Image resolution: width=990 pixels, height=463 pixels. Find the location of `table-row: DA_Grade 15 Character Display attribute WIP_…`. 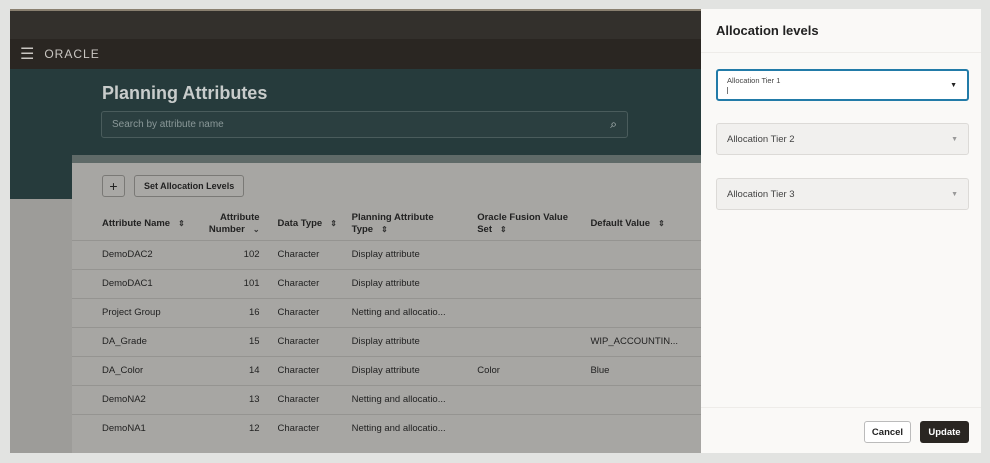

table-row: DA_Grade 15 Character Display attribute WIP_… is located at coordinates (387, 341).